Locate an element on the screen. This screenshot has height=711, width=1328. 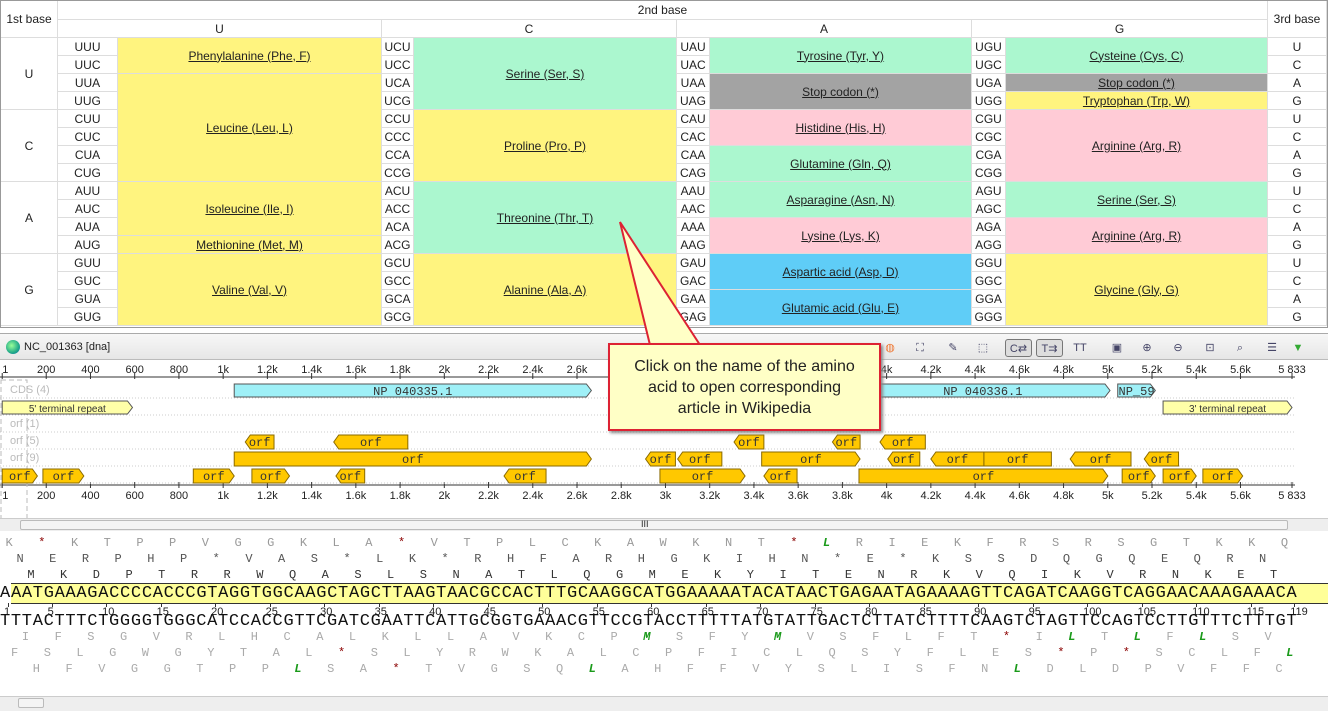
translation-frame-2-residue: S is located at coordinates (1001, 559).